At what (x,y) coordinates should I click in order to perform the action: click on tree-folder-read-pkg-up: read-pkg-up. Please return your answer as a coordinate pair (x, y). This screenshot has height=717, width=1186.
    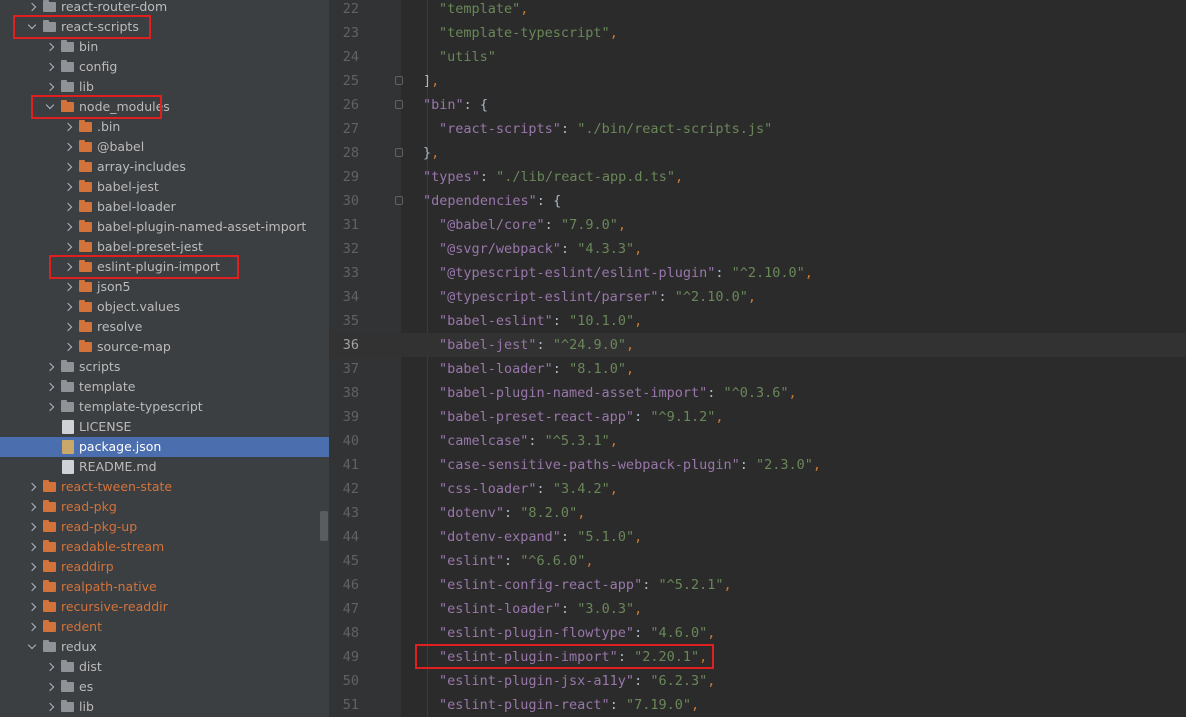
    Looking at the image, I should click on (164, 527).